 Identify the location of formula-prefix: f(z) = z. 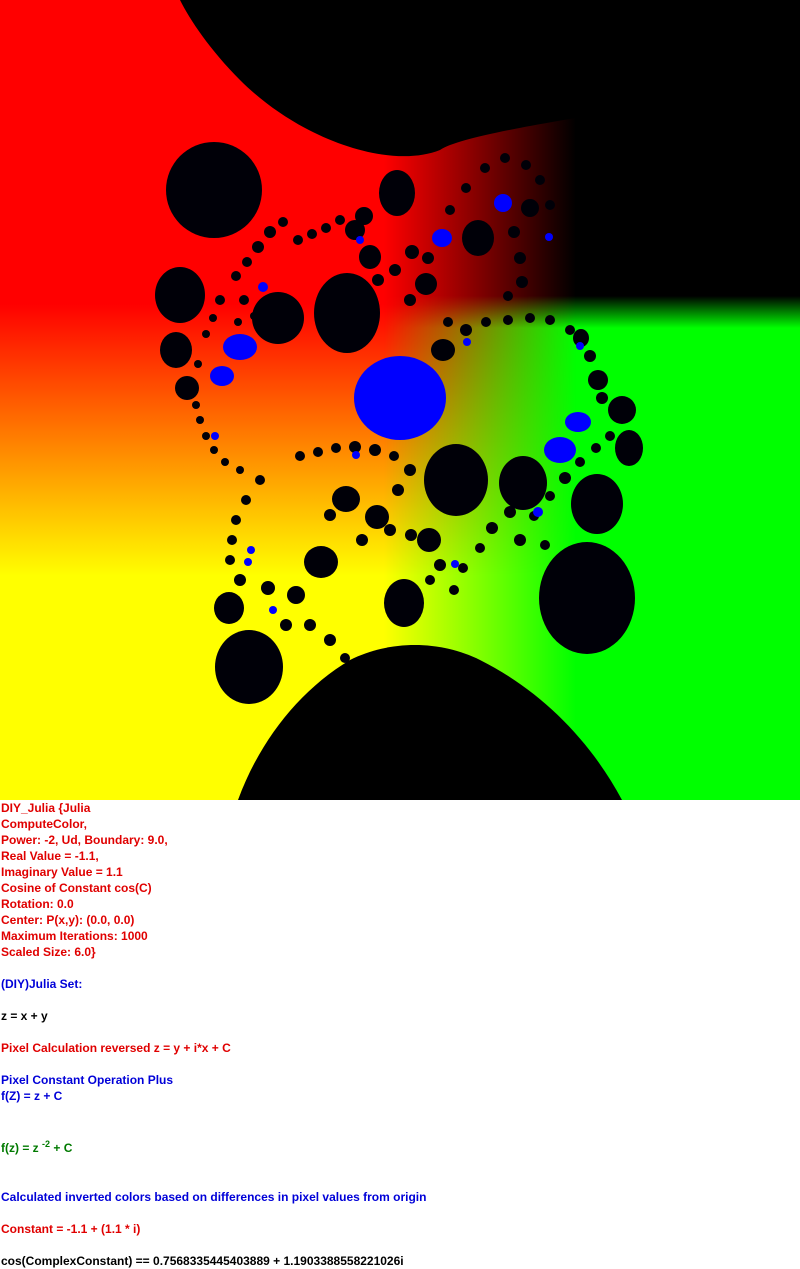
(20, 1148).